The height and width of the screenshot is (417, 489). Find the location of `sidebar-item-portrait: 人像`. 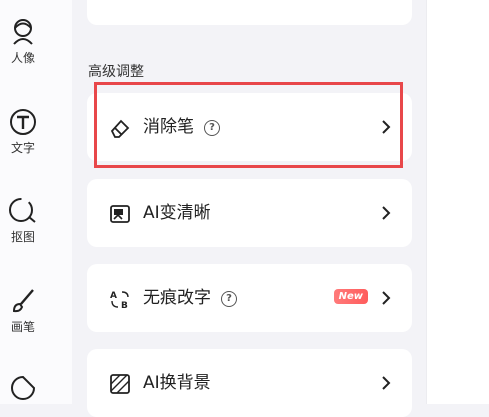

sidebar-item-portrait: 人像 is located at coordinates (23, 41).